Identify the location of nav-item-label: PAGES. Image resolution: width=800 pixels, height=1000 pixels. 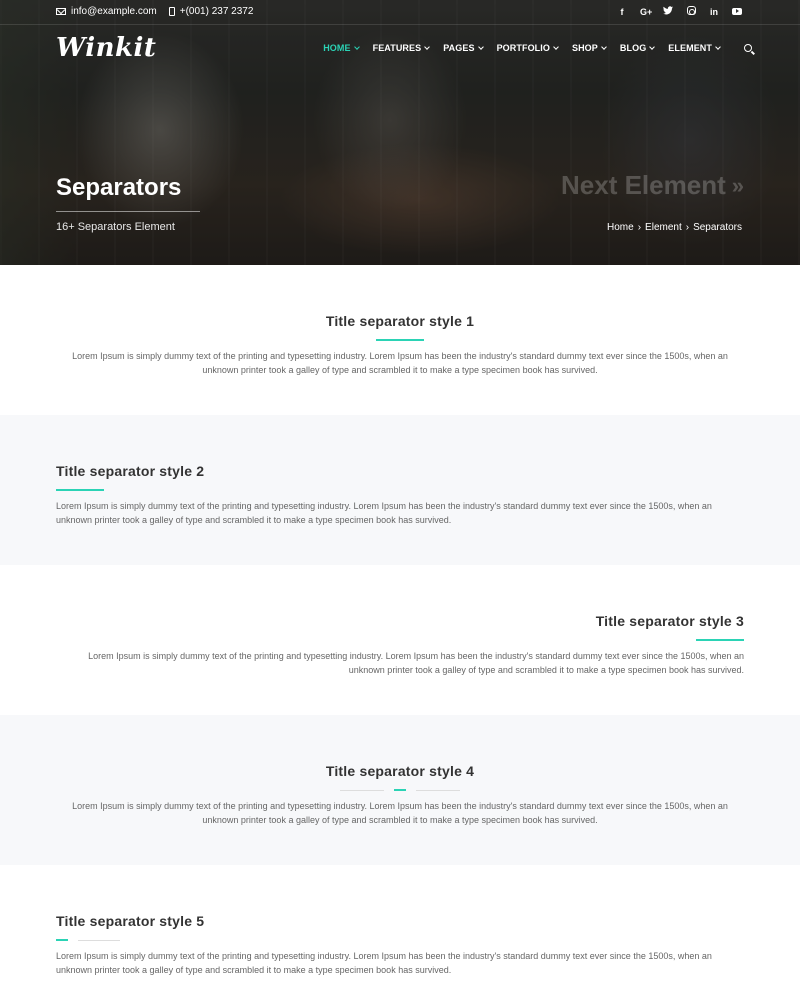
(459, 48).